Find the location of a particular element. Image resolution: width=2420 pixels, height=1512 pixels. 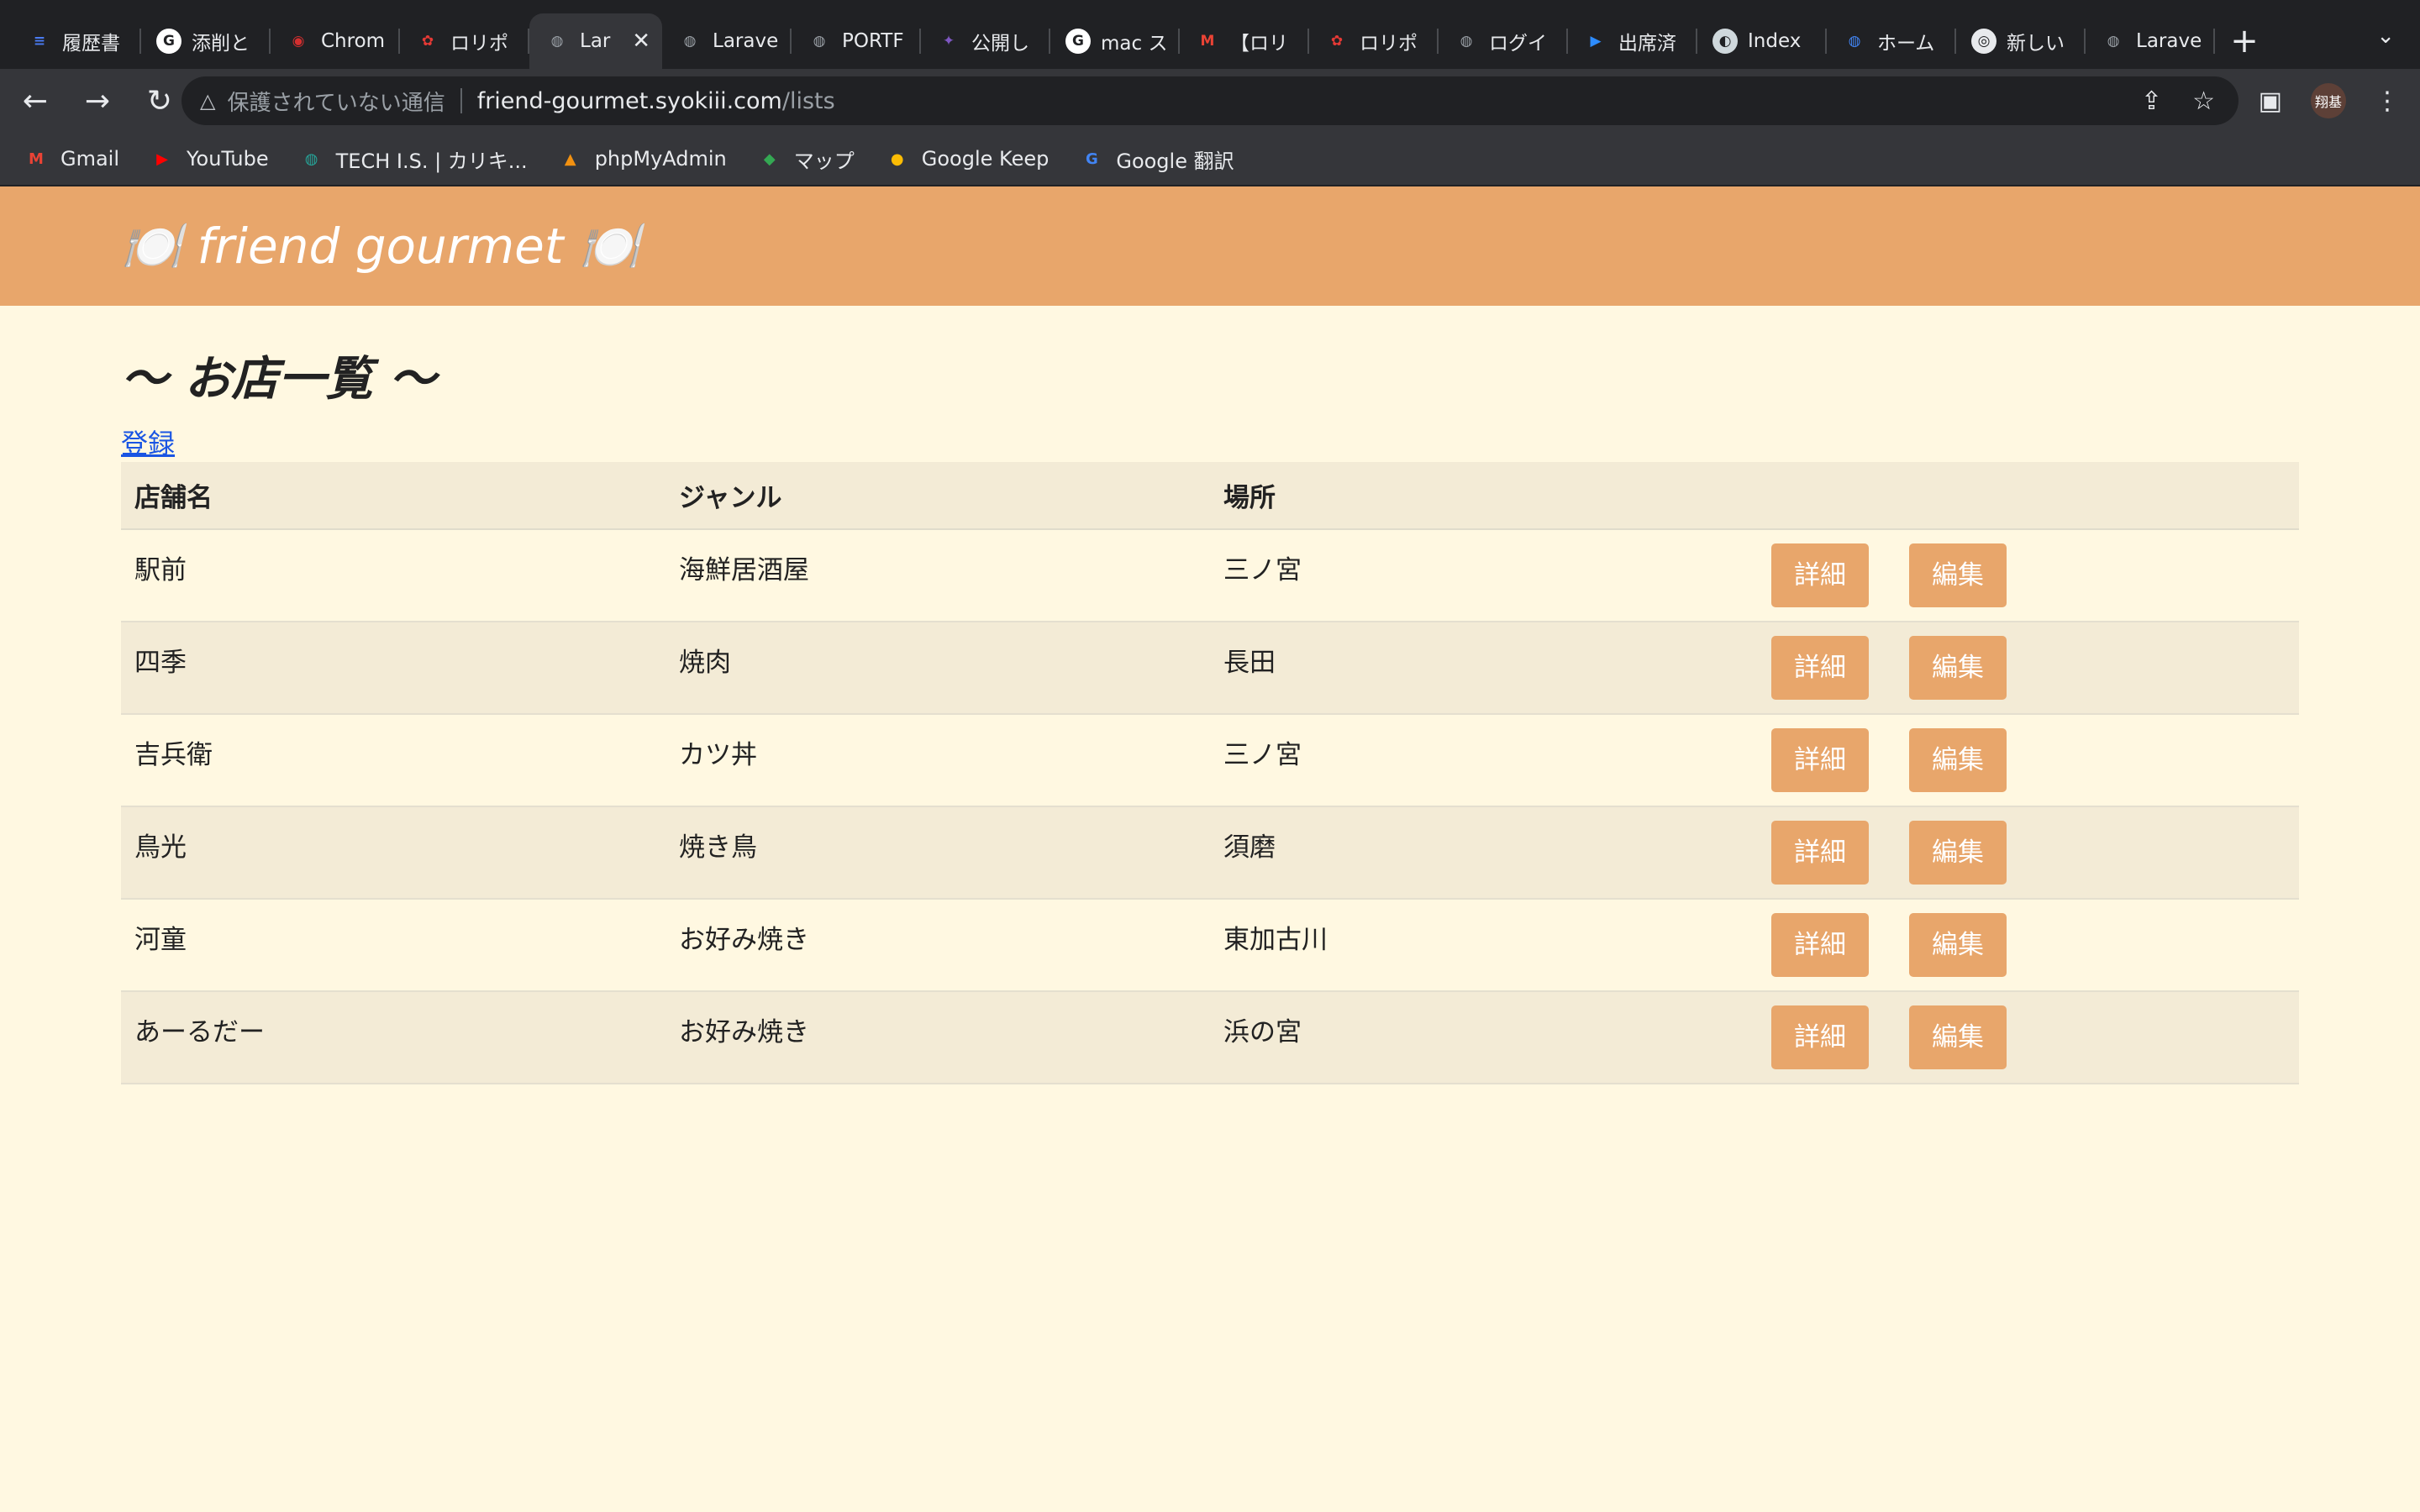

brand-logo: 🍽️ friend gourmet 🍽️ is located at coordinates (380, 247).